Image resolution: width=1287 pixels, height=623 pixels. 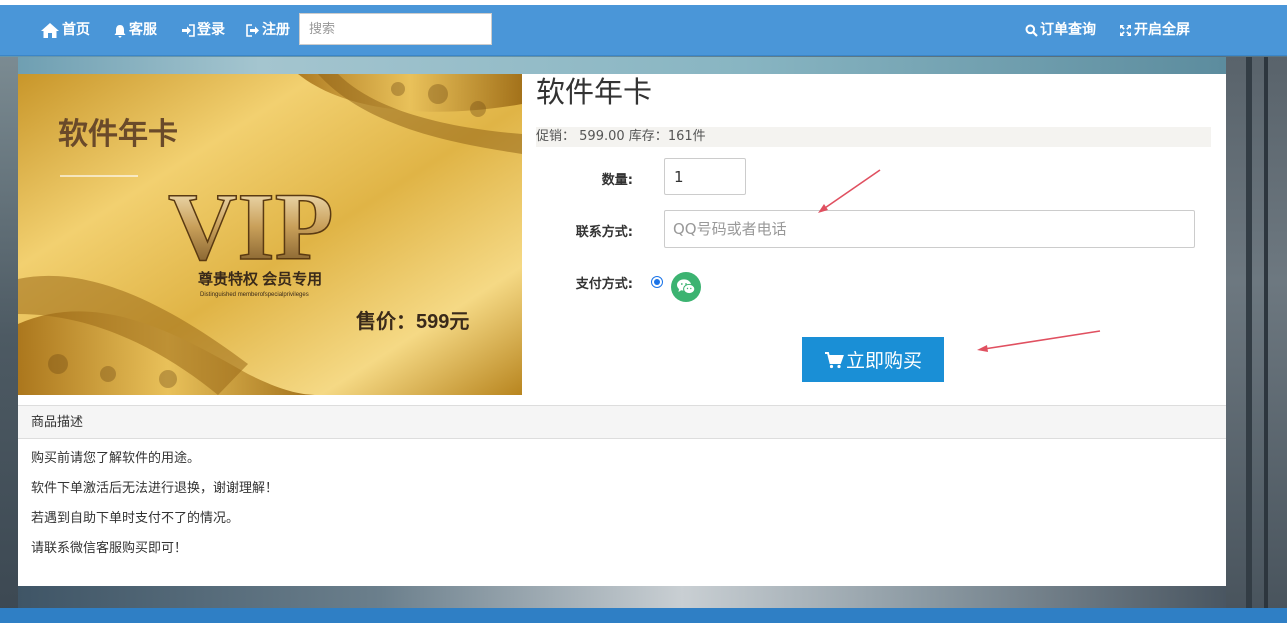 What do you see at coordinates (873, 137) in the screenshot?
I see `promo-row: 促销： 599.00 库存：161件` at bounding box center [873, 137].